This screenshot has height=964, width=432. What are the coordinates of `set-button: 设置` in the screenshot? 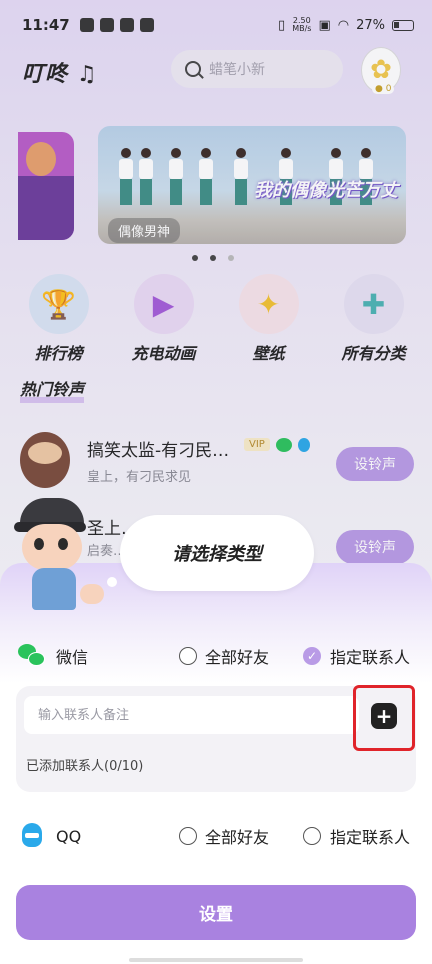 It's located at (216, 912).